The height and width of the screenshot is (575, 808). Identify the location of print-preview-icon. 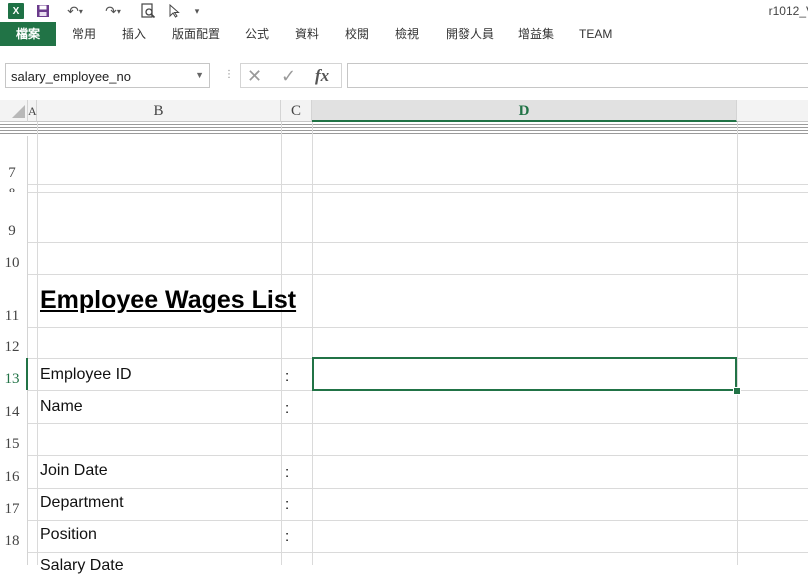
(148, 11).